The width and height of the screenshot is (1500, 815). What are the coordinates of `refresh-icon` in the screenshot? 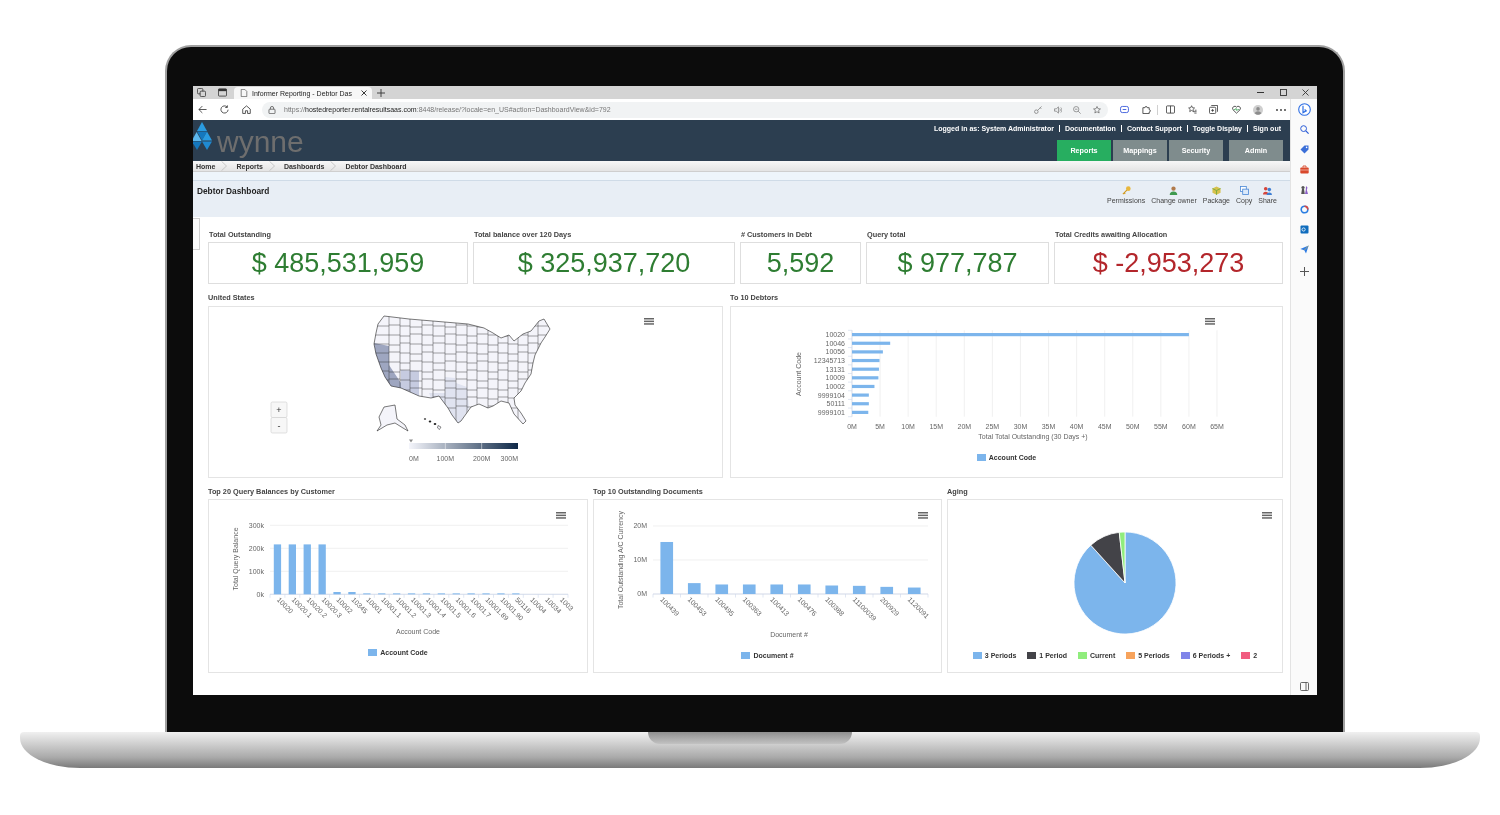 It's located at (224, 109).